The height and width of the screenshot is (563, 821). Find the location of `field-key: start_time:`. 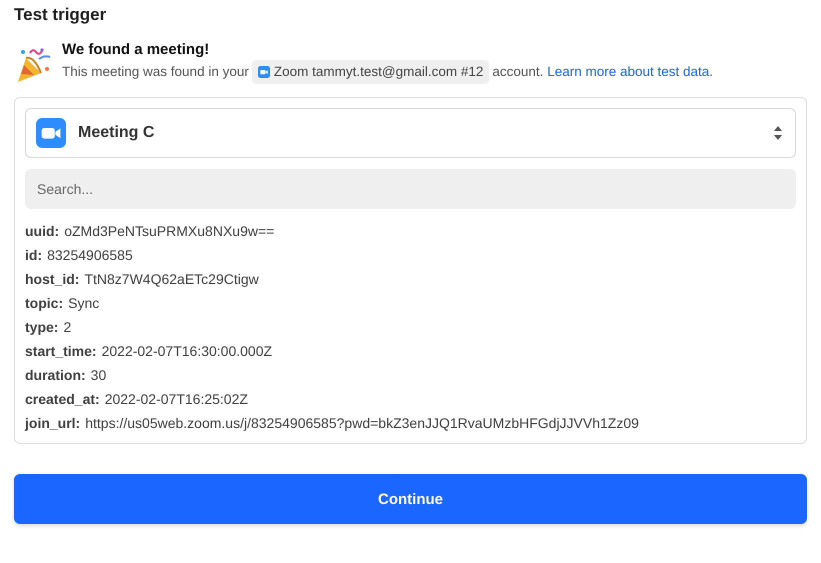

field-key: start_time: is located at coordinates (61, 351).